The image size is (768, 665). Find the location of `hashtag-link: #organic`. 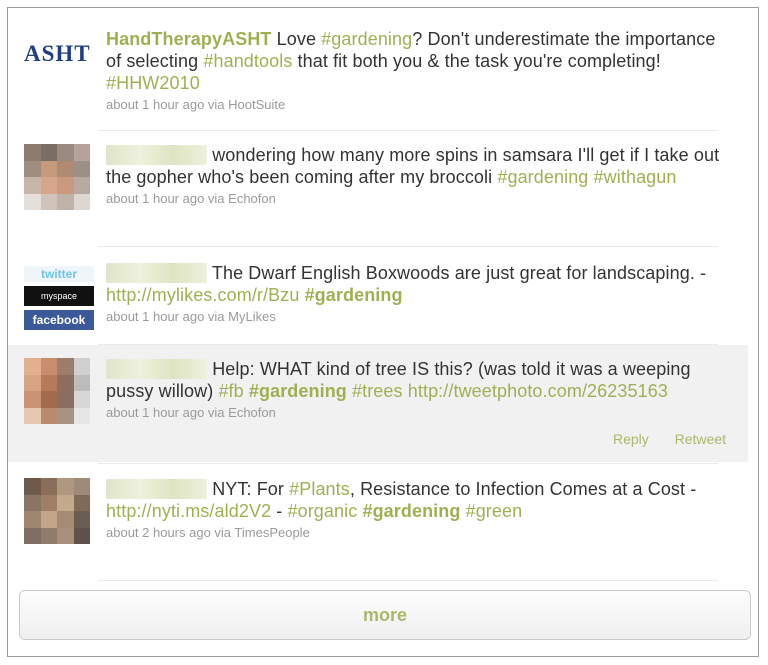

hashtag-link: #organic is located at coordinates (322, 511).